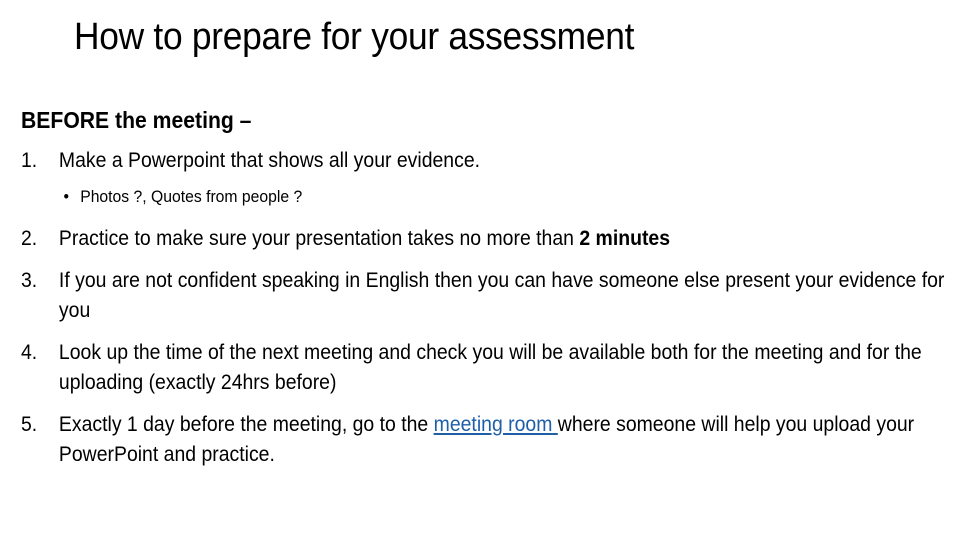 This screenshot has height=540, width=960. What do you see at coordinates (625, 238) in the screenshot?
I see `item-emphasis: 2 minutes` at bounding box center [625, 238].